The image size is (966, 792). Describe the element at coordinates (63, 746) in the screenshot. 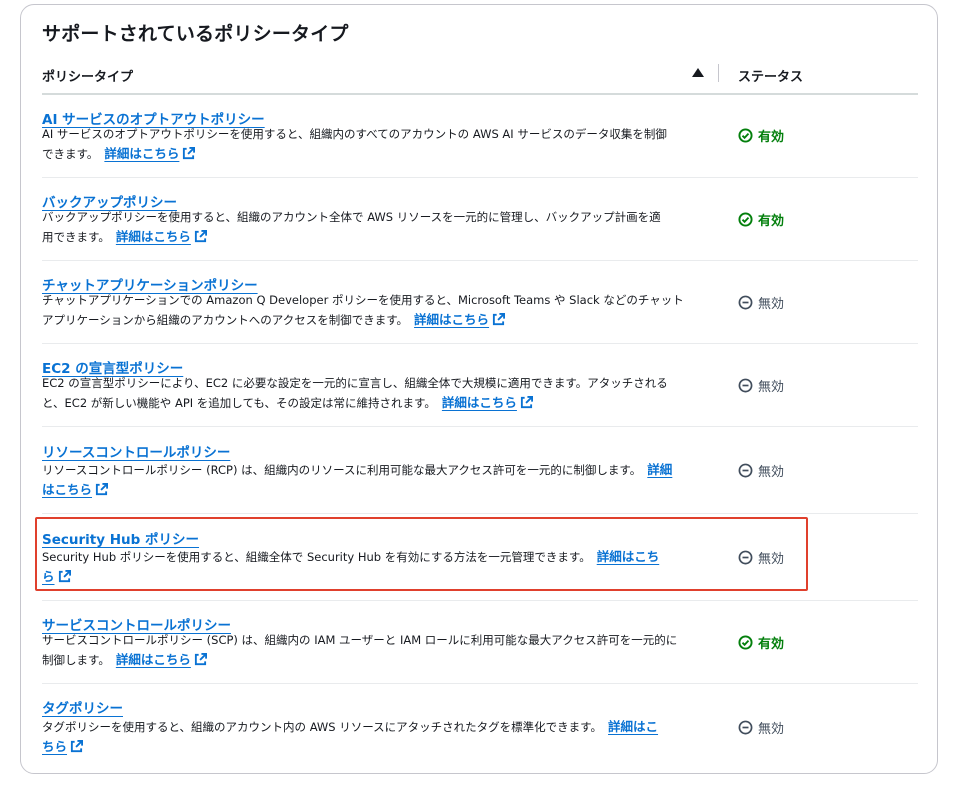

I see `learn-more-link: ちら` at that location.